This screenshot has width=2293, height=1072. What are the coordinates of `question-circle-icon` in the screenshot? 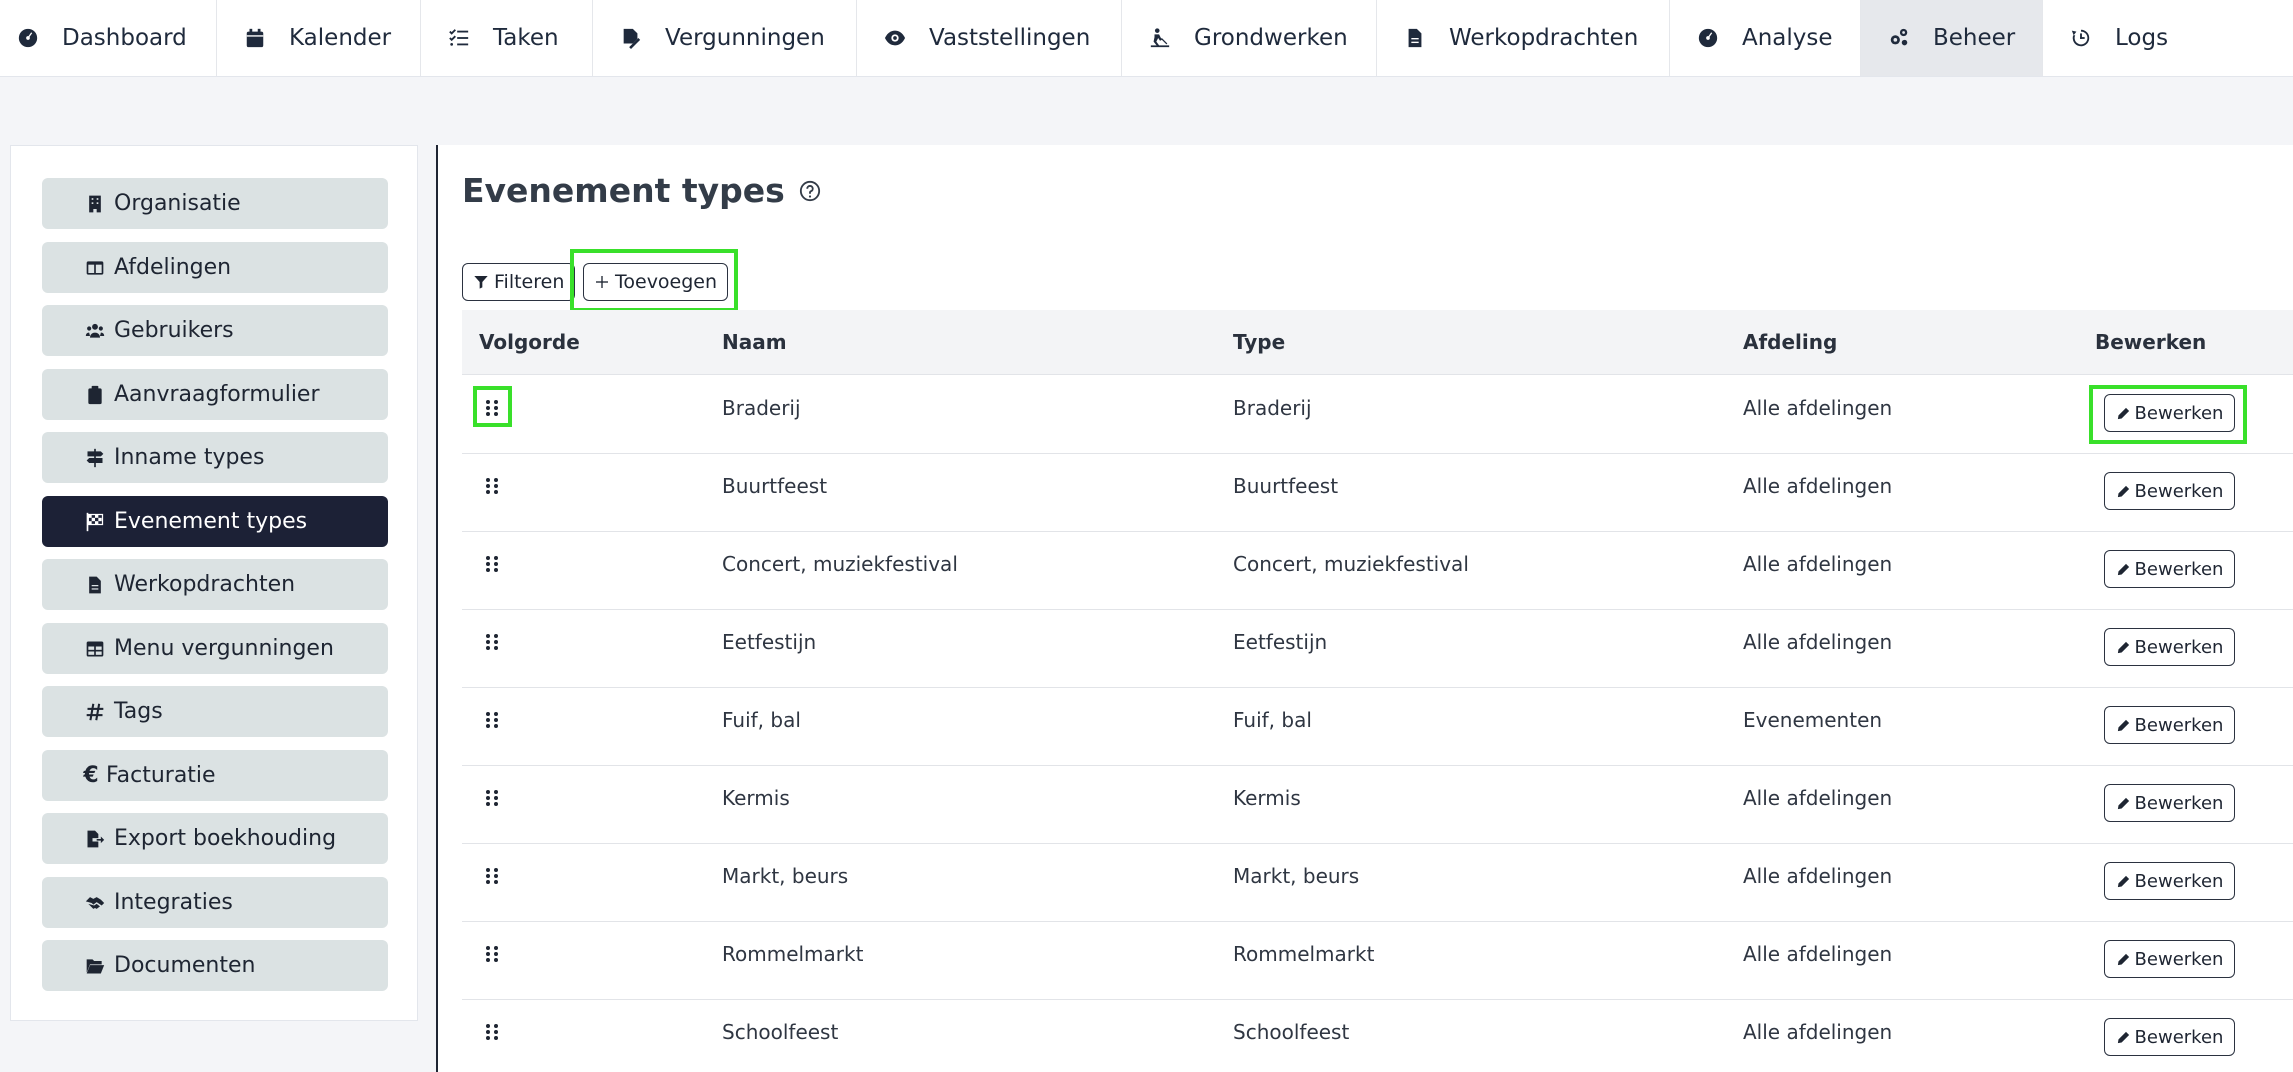 It's located at (810, 191).